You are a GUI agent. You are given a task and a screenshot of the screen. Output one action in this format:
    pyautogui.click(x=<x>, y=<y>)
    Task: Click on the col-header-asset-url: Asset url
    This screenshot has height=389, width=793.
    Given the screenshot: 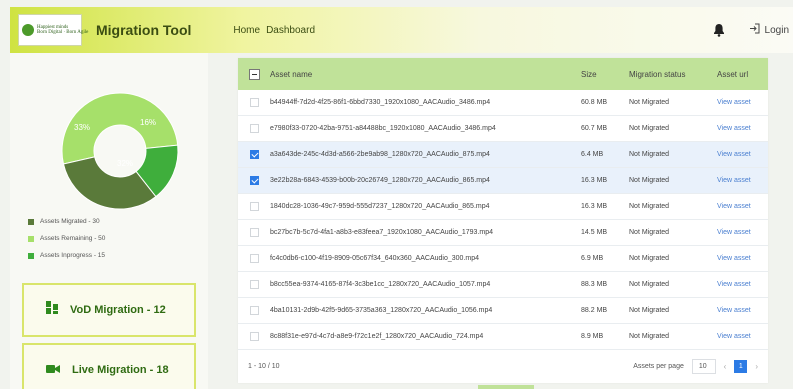 What is the action you would take?
    pyautogui.click(x=742, y=74)
    